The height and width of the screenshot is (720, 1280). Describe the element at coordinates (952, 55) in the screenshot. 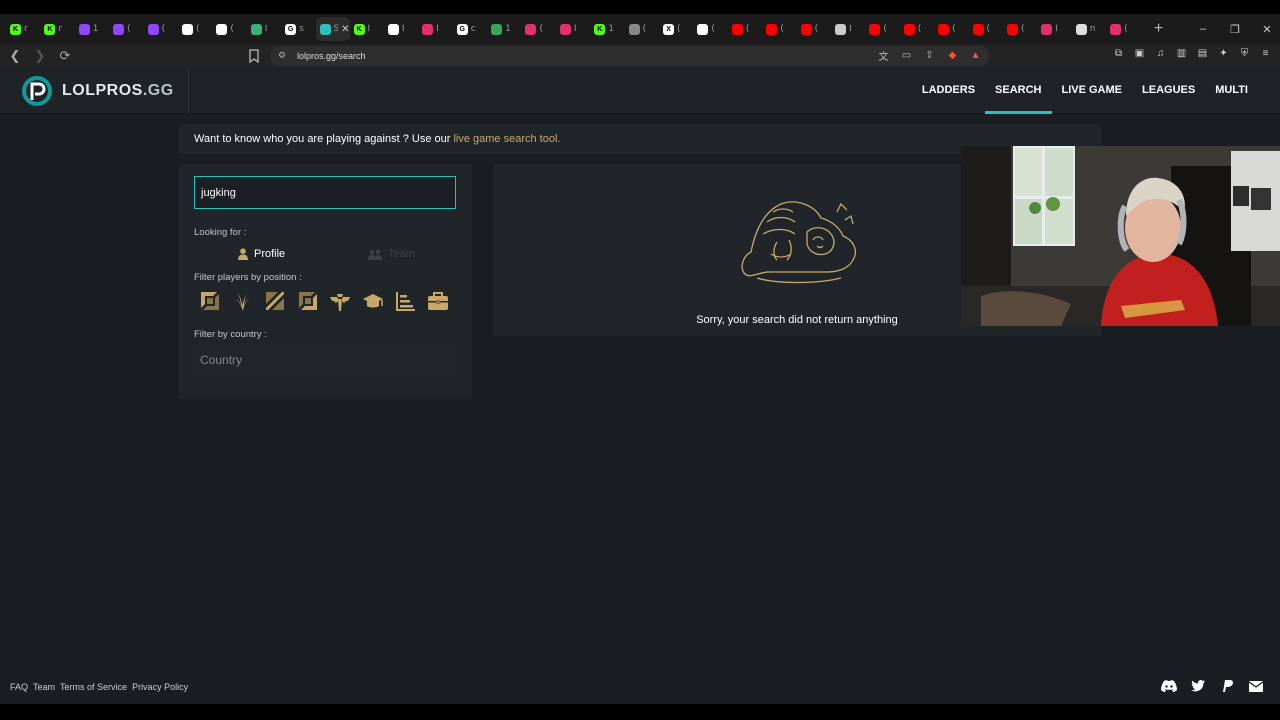

I see `brave-shields-icon: ◆` at that location.